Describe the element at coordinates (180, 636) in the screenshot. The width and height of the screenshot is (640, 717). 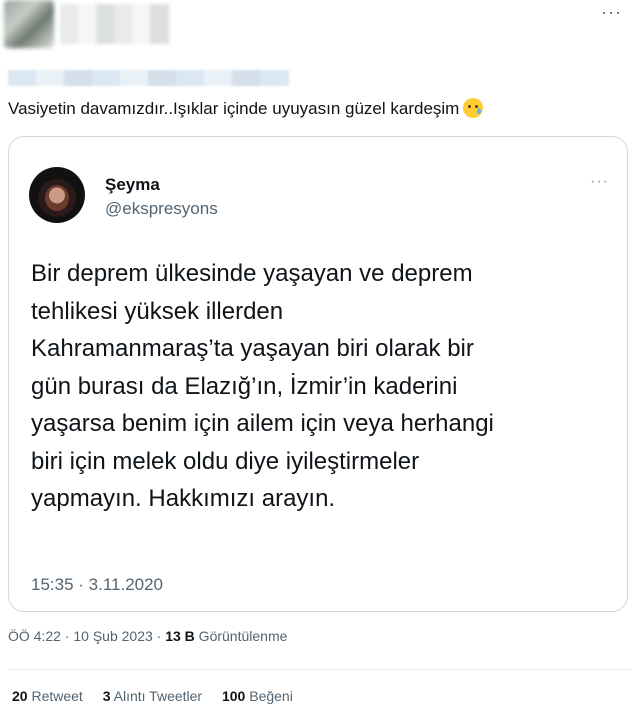
I see `views-count: 13 B` at that location.